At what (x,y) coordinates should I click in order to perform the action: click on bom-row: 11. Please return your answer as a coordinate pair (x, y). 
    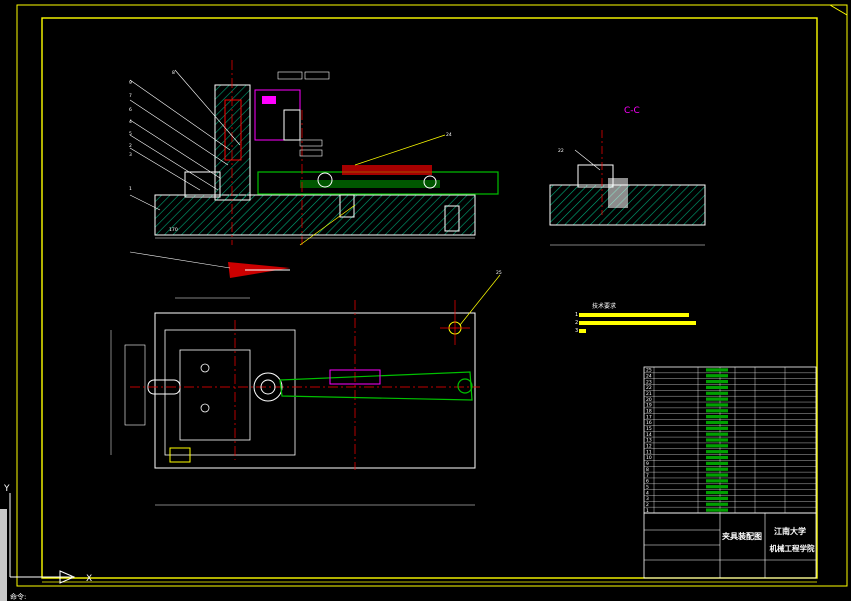
    Looking at the image, I should click on (730, 452).